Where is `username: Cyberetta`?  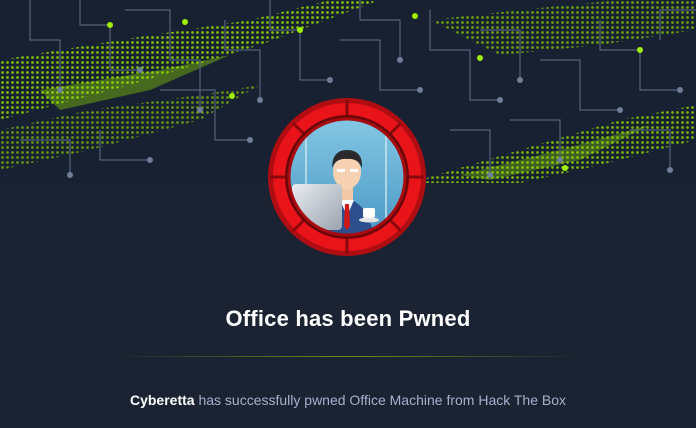
username: Cyberetta is located at coordinates (162, 400).